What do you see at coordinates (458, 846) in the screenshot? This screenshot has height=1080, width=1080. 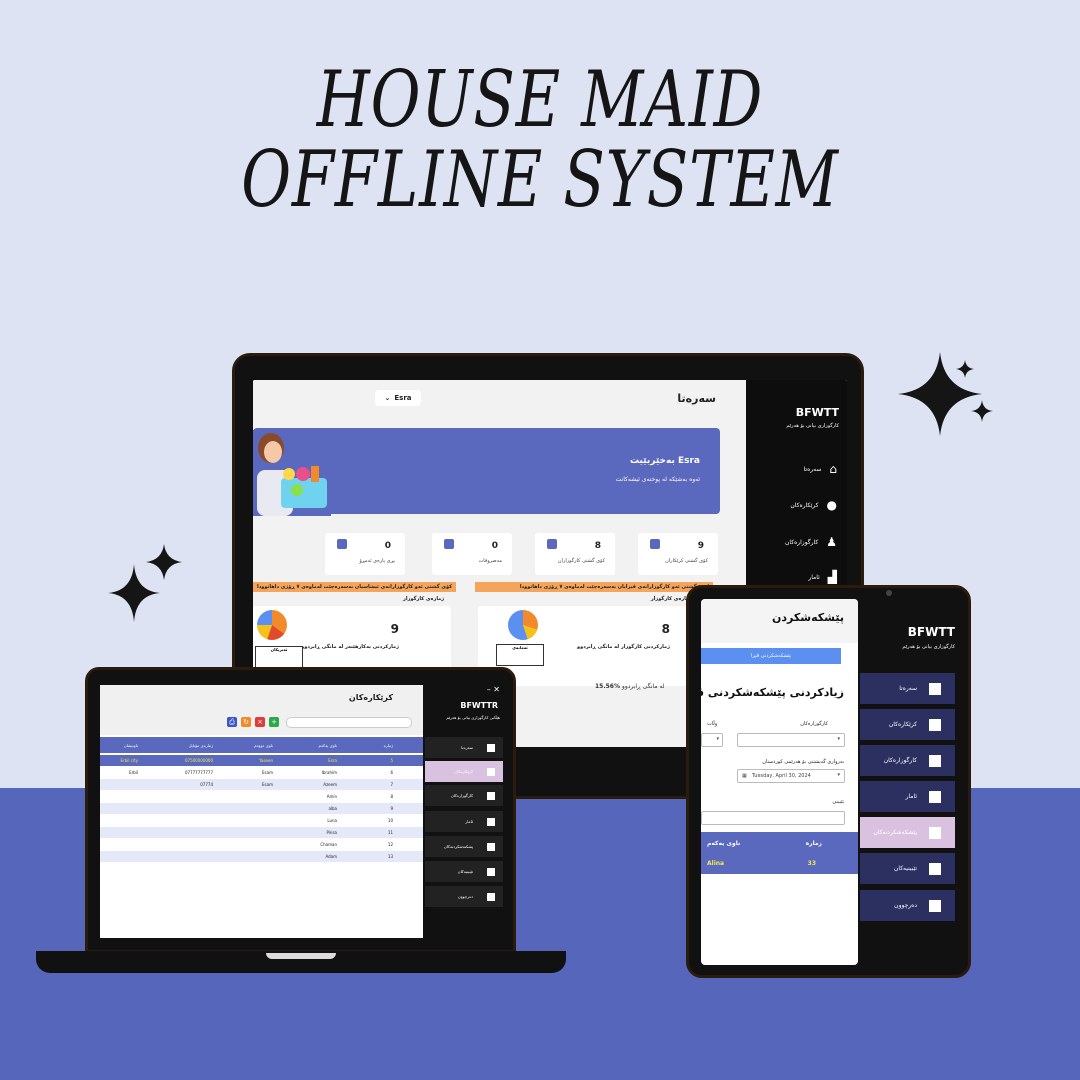 I see `sidebar-item-label: پشکنەشکردنەکان` at bounding box center [458, 846].